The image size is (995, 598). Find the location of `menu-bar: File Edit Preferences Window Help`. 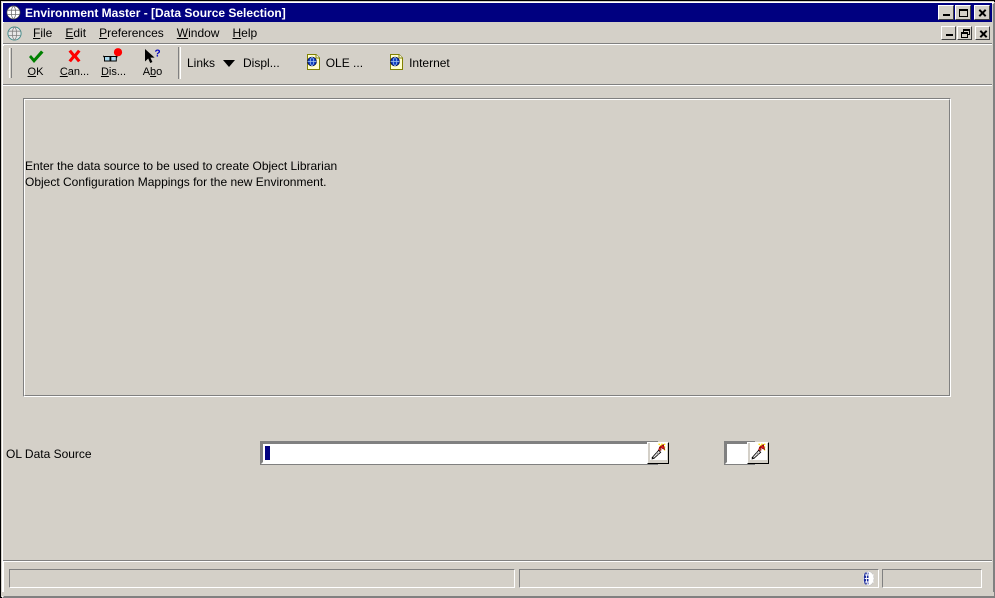

menu-bar: File Edit Preferences Window Help is located at coordinates (497, 33).